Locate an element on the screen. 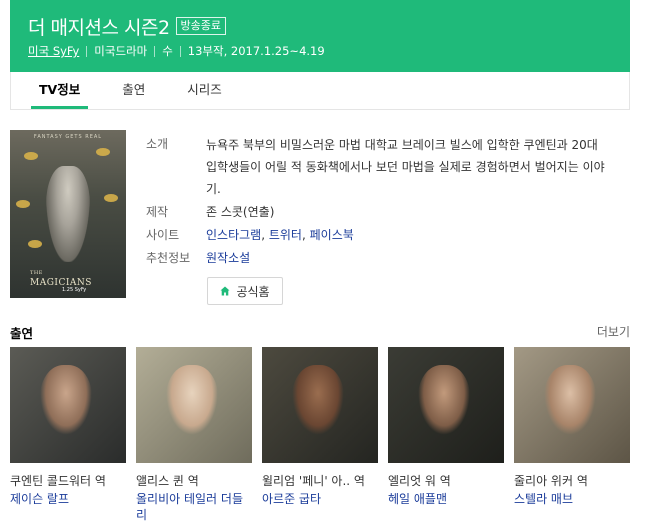 The image size is (654, 528). production-text: 존 스콧(연출) is located at coordinates (240, 212).